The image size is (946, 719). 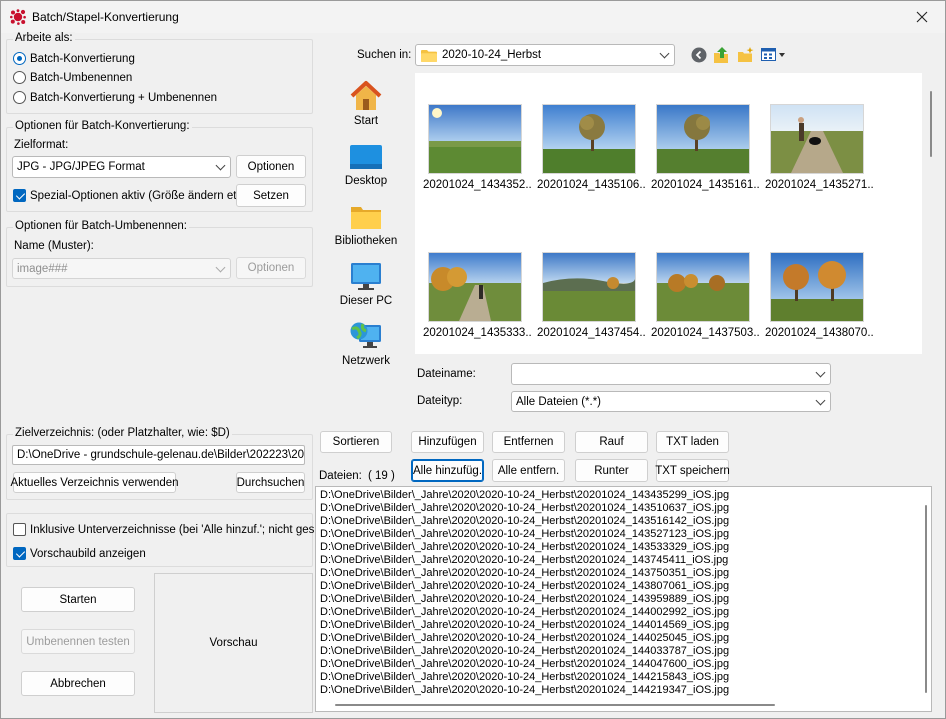 What do you see at coordinates (671, 401) in the screenshot?
I see `filetype-select: Alle Dateien (*.*)` at bounding box center [671, 401].